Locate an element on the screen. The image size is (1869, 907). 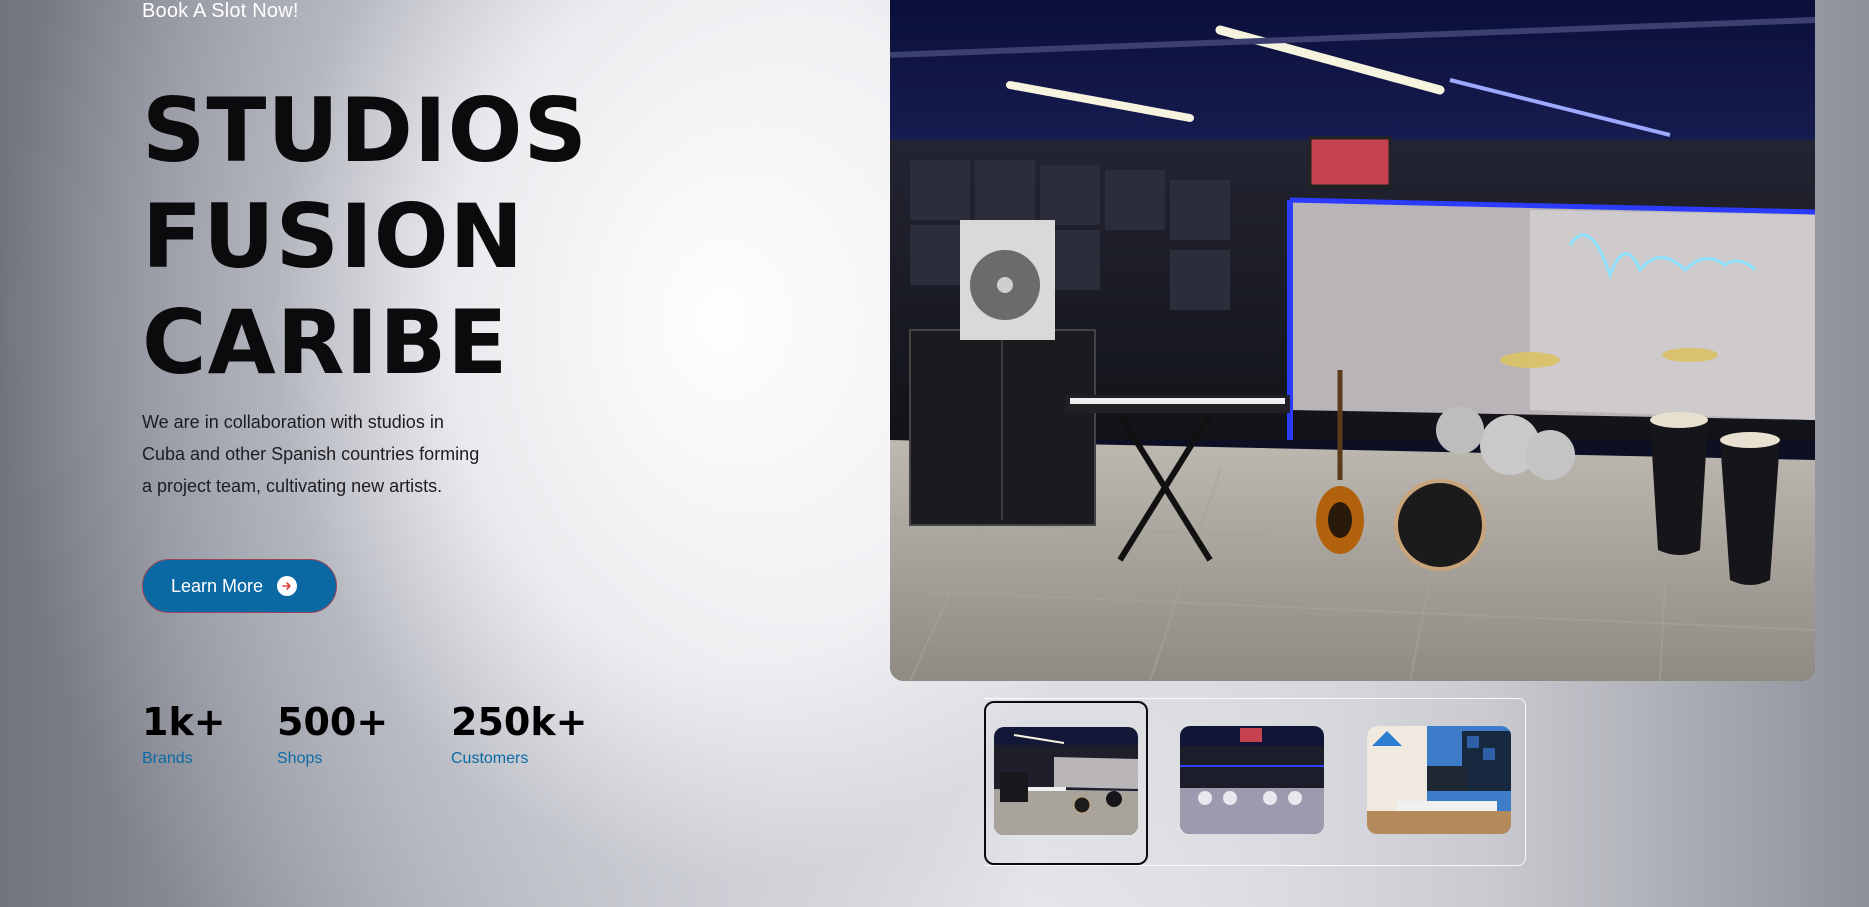
description-line: a project team, cultivating new artists. is located at coordinates (292, 486).